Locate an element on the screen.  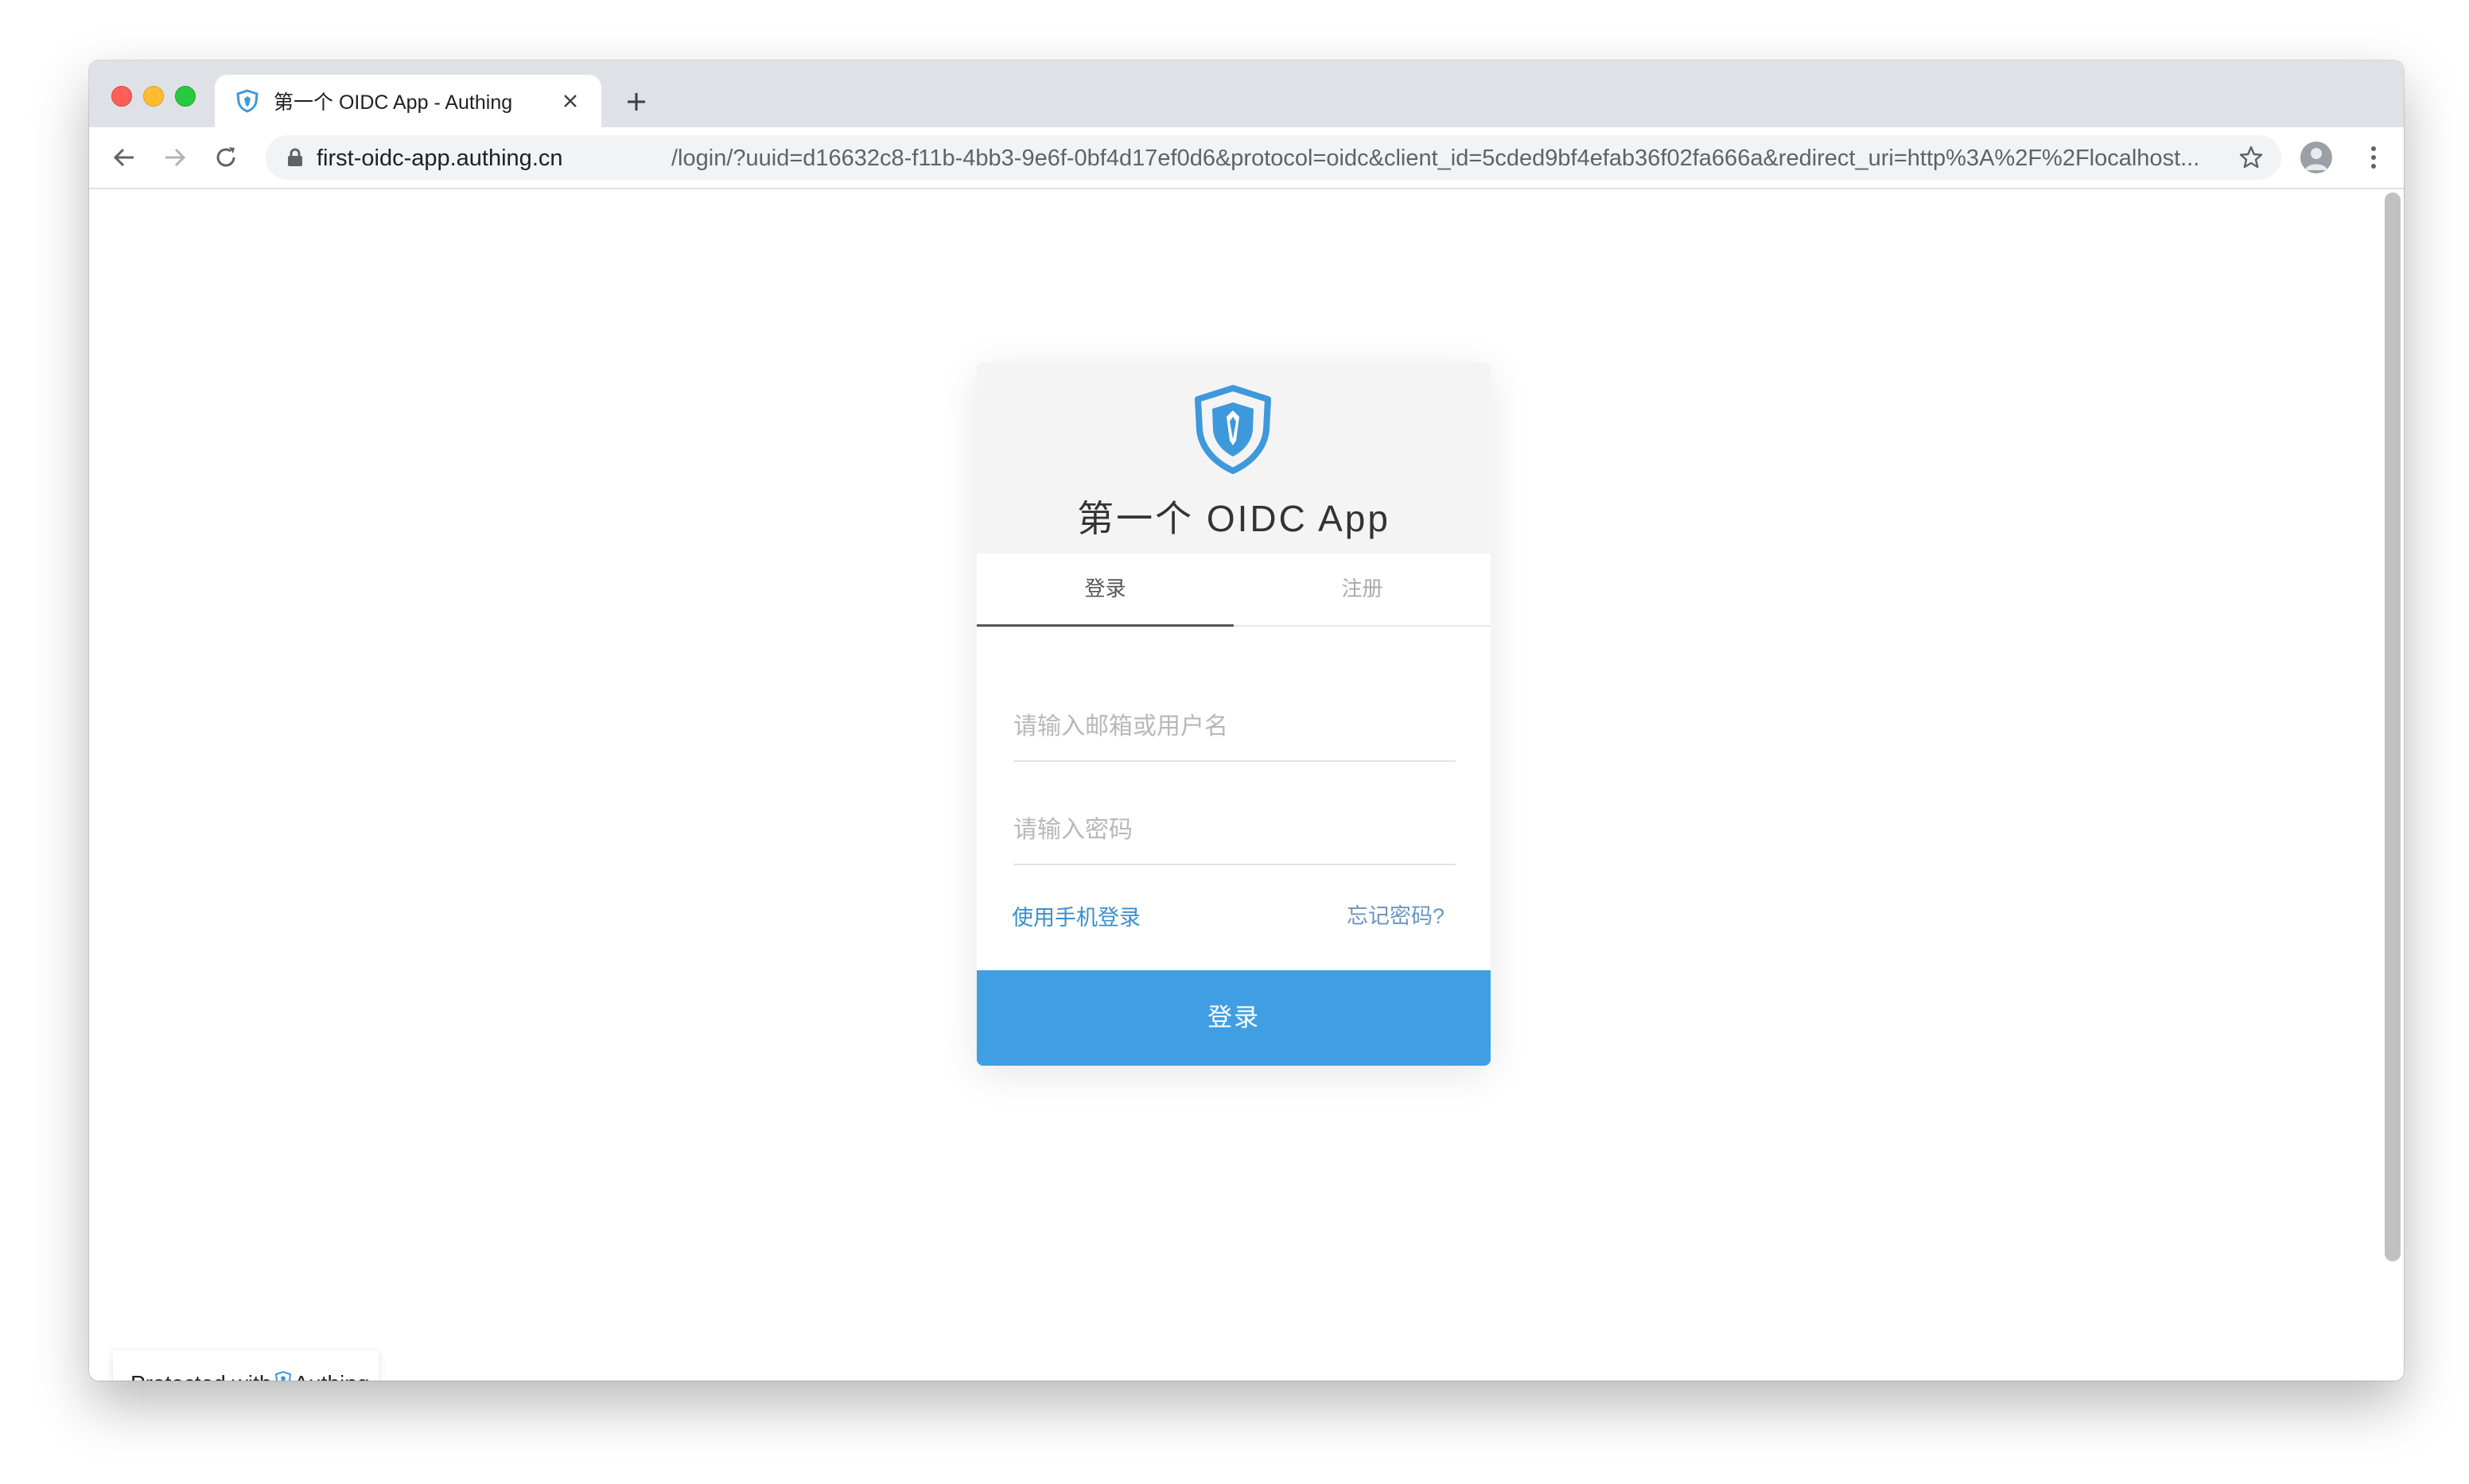
email-placeholder: 请输入邮箱或用户名 is located at coordinates (1120, 726).